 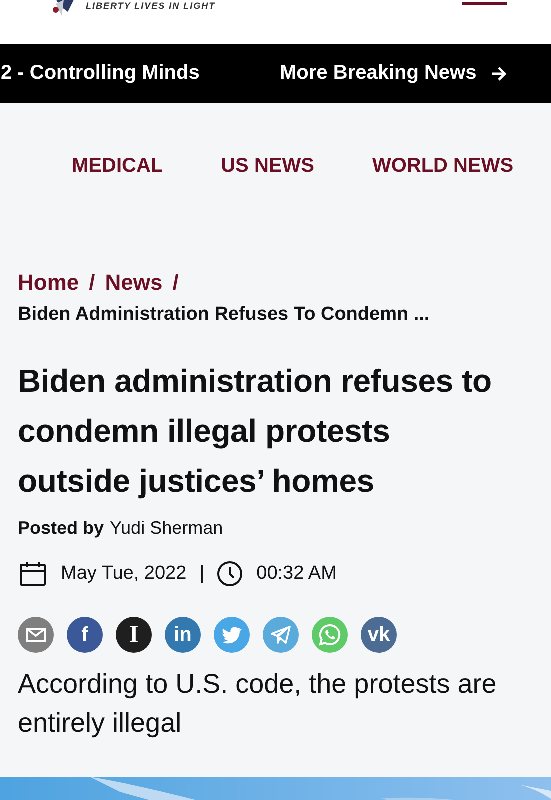 What do you see at coordinates (134, 635) in the screenshot?
I see `share-button: I` at bounding box center [134, 635].